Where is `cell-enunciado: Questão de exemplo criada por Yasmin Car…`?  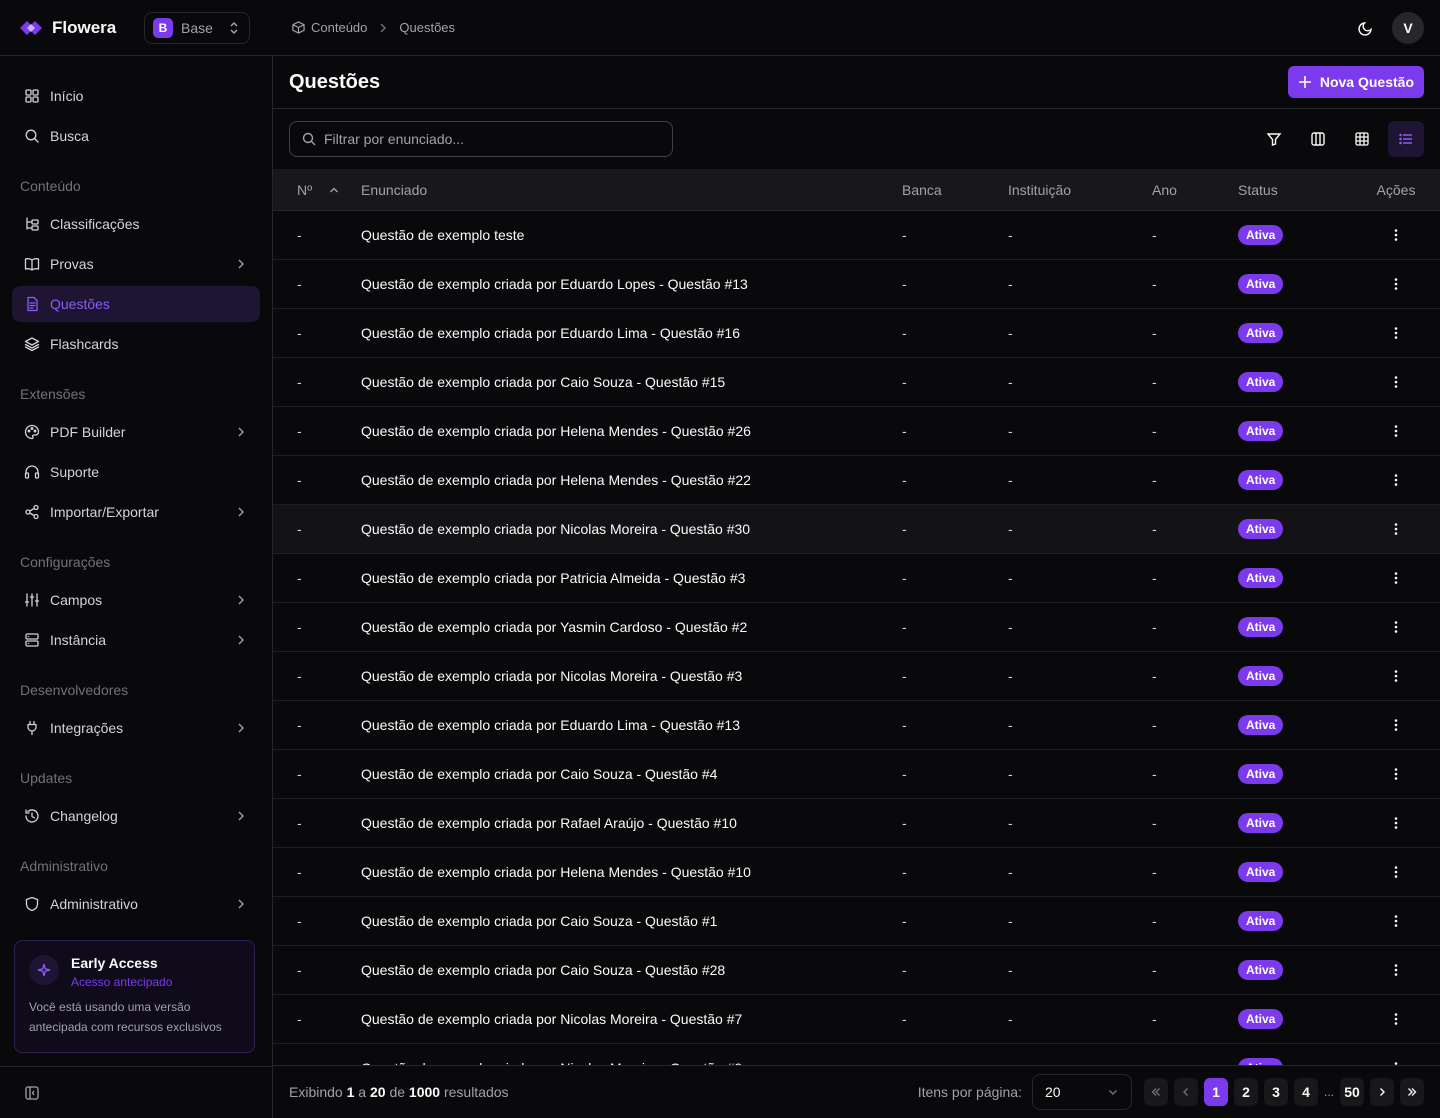
cell-enunciado: Questão de exemplo criada por Yasmin Car… is located at coordinates (631, 627).